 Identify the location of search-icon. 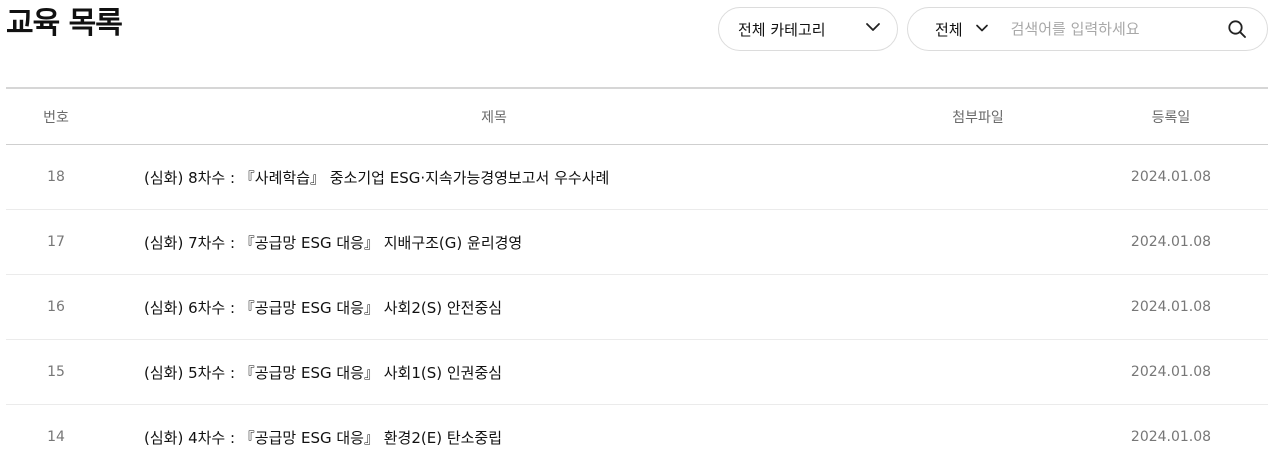
(1237, 29).